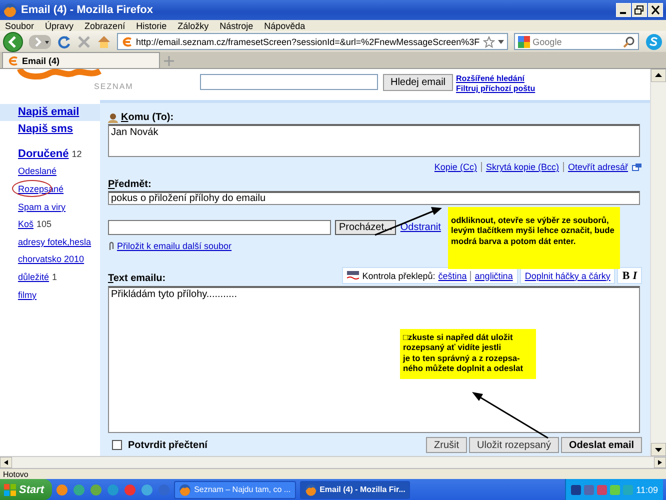  I want to click on scroll-down-icon, so click(658, 449).